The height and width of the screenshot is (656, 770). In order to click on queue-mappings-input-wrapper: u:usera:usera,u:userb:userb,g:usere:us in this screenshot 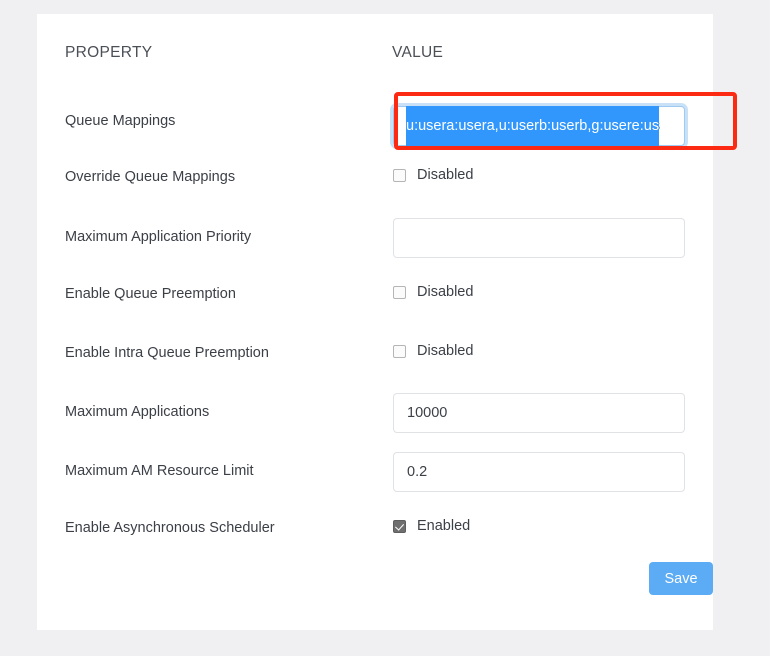, I will do `click(539, 126)`.